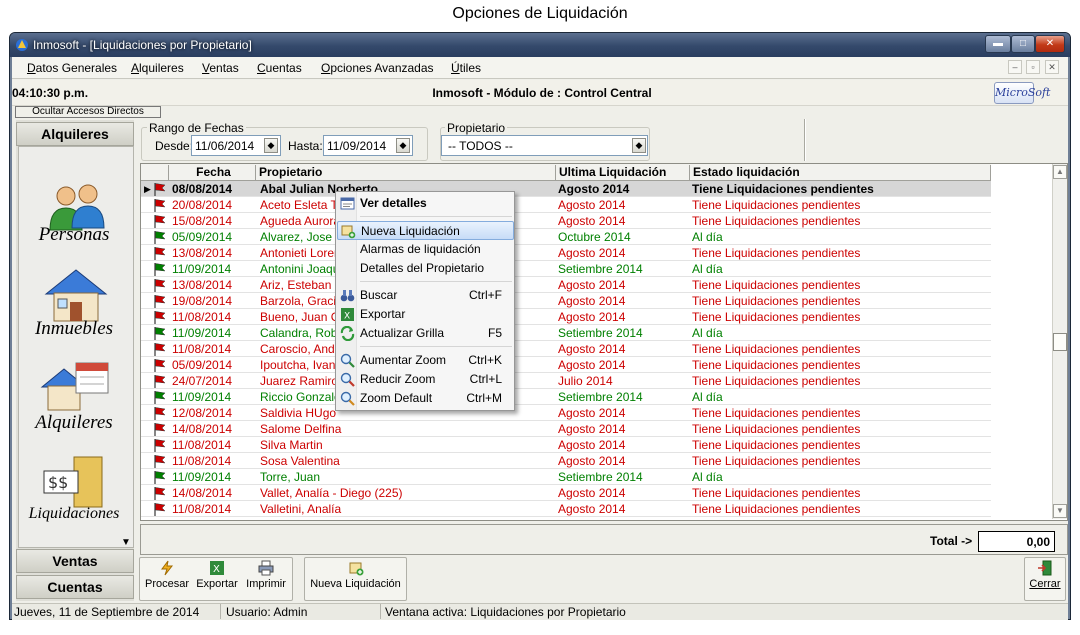 The height and width of the screenshot is (635, 1080). I want to click on status-date: Jueves, 11 de Septiembre de 2014, so click(107, 612).